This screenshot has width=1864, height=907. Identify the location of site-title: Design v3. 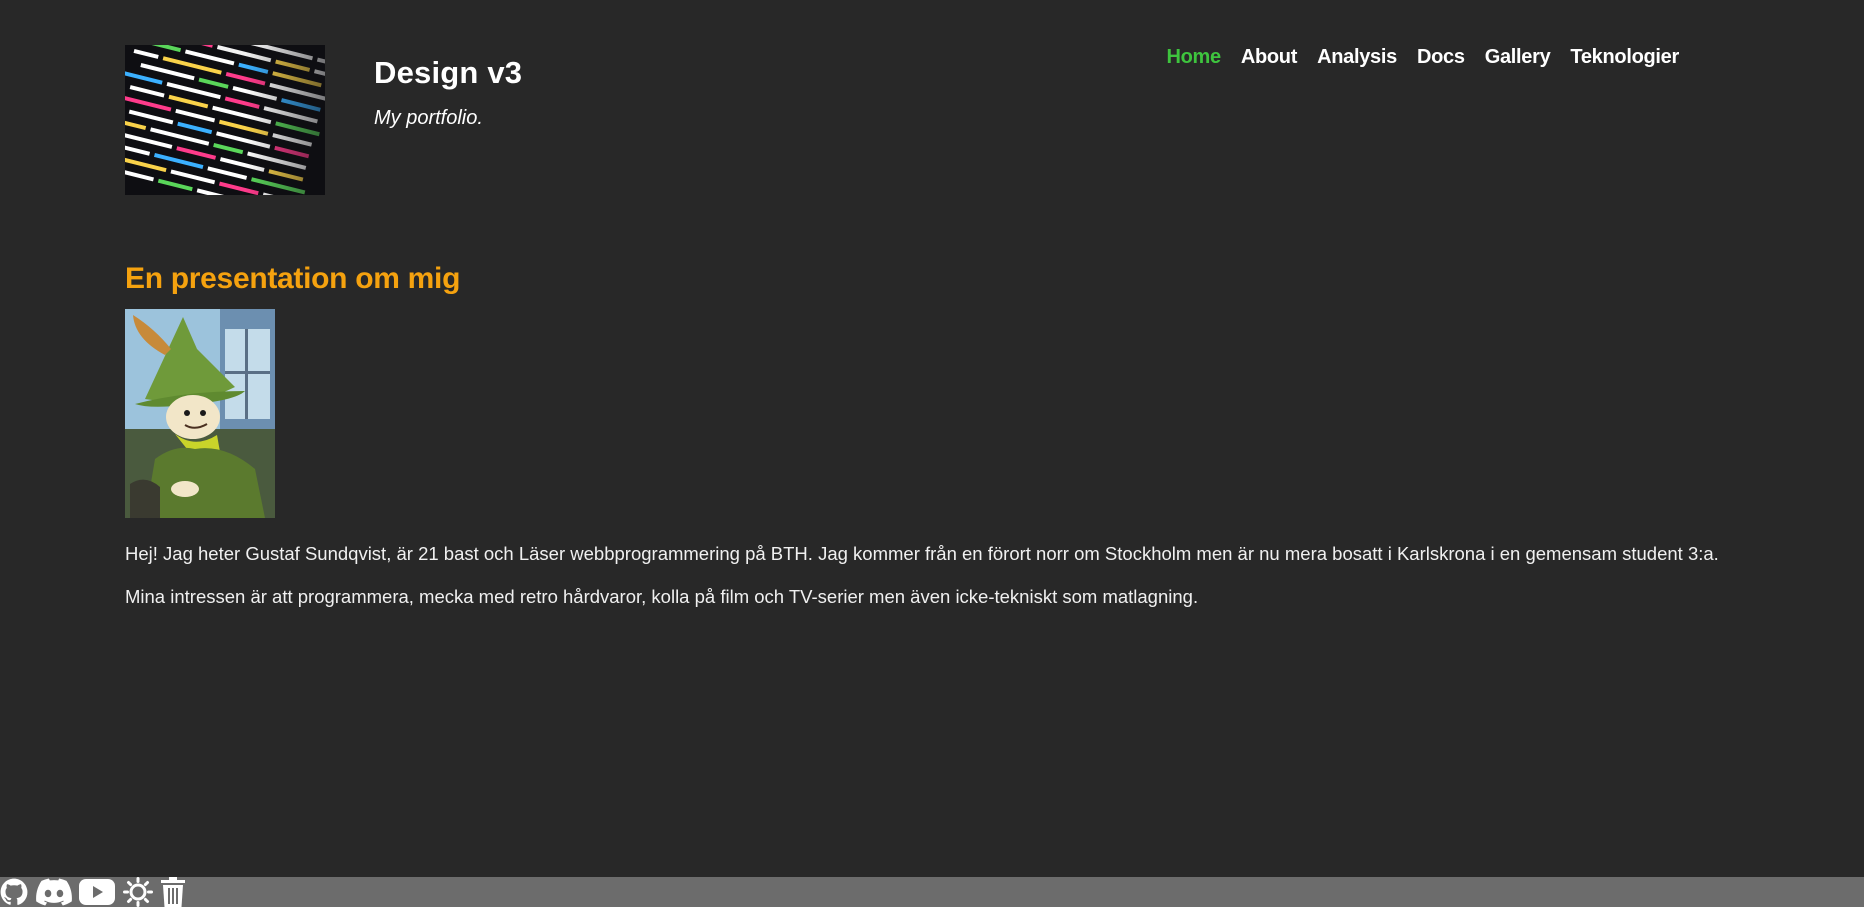
(448, 72).